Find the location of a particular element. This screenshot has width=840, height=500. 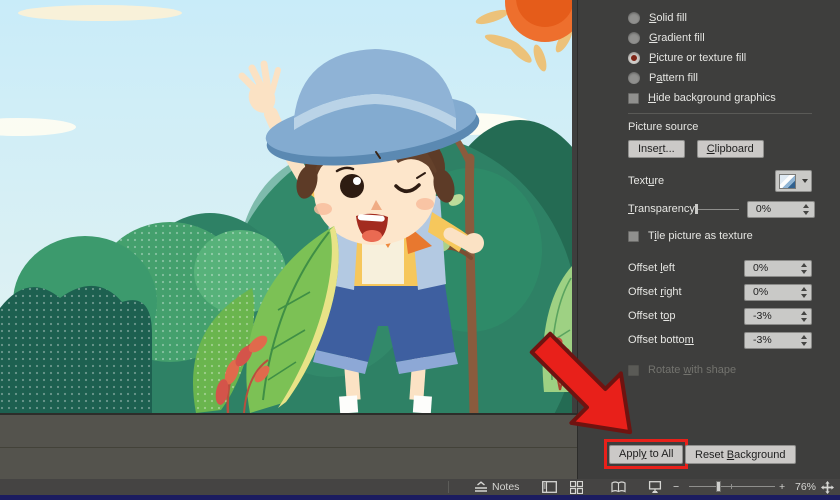

reading-view-icon is located at coordinates (618, 487).